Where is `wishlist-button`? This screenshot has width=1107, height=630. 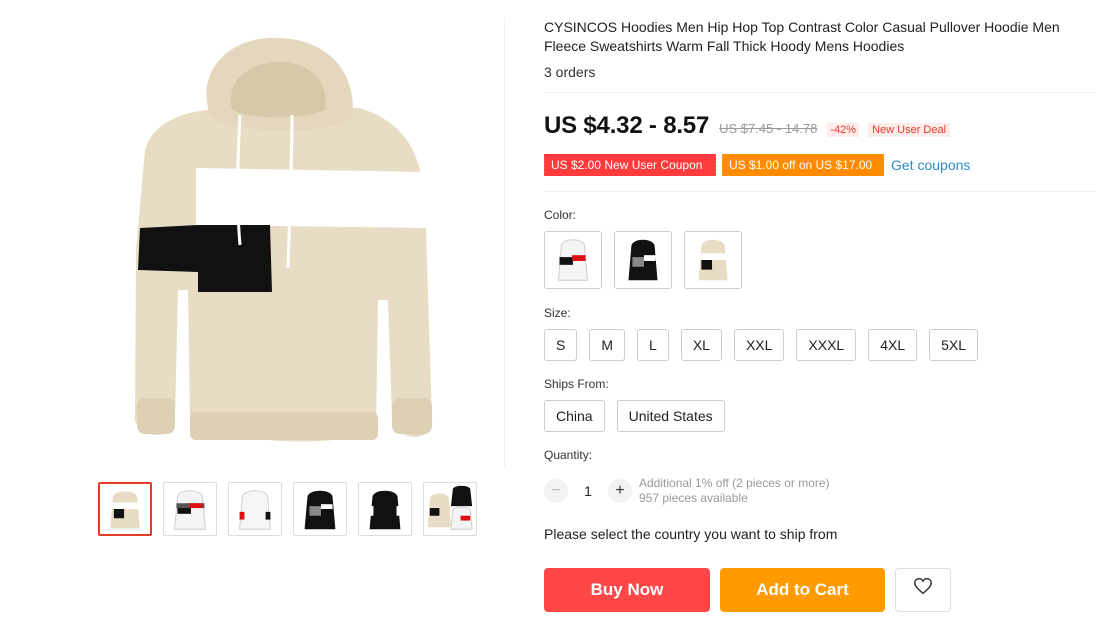 wishlist-button is located at coordinates (923, 590).